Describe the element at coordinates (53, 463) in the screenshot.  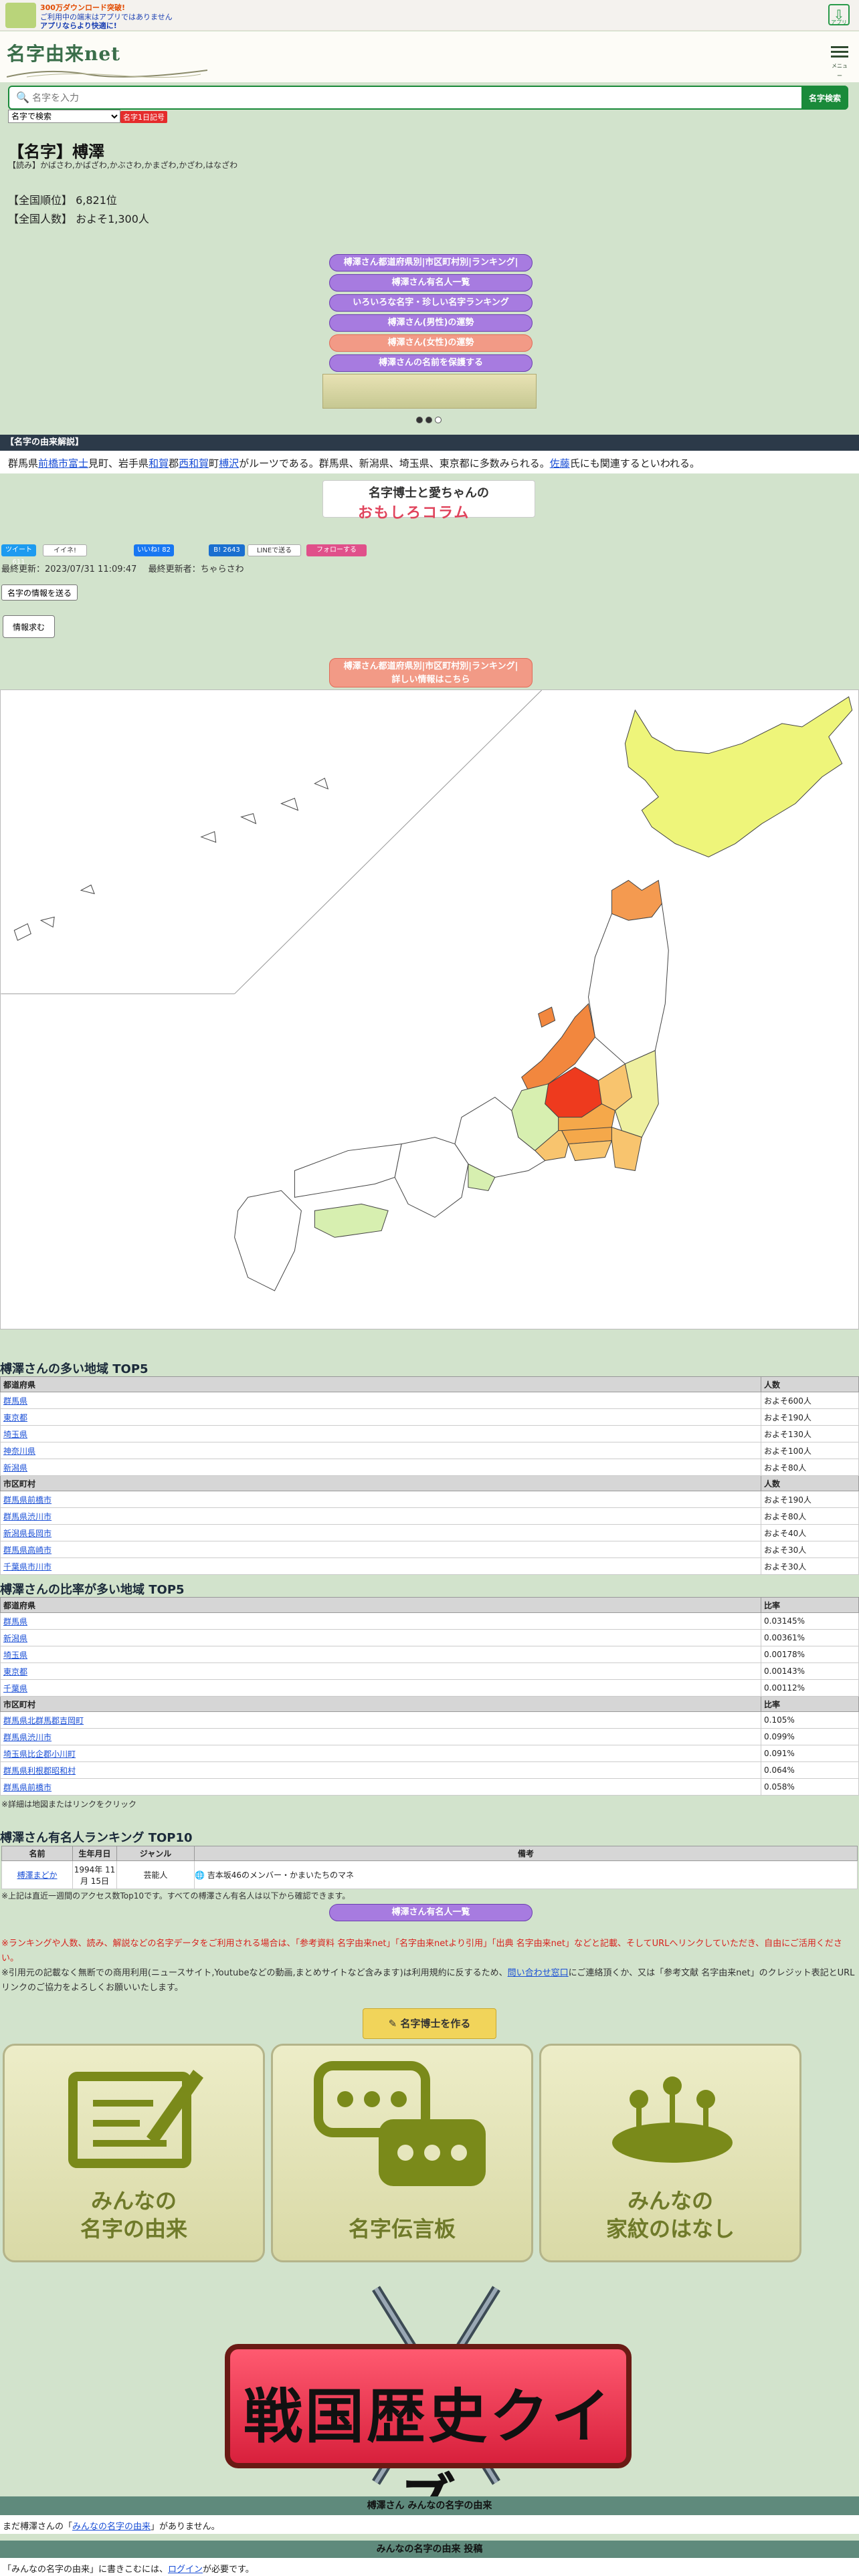
I see `origin-link-maebashi: 前橋市` at that location.